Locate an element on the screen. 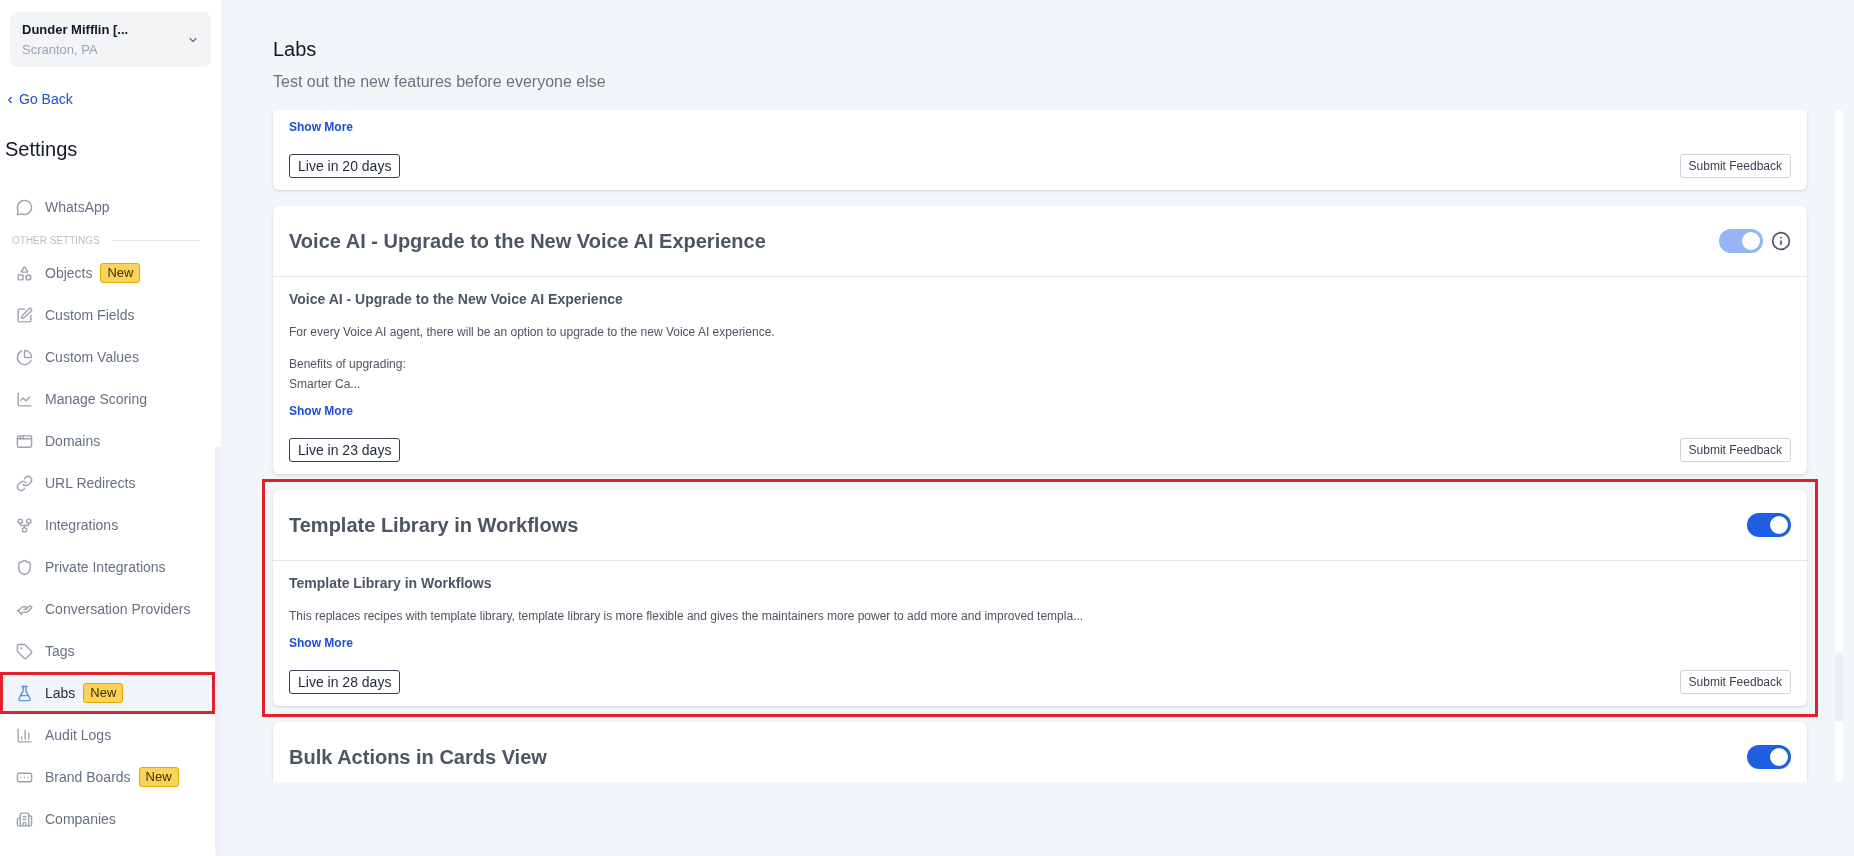  tag-icon is located at coordinates (24, 651).